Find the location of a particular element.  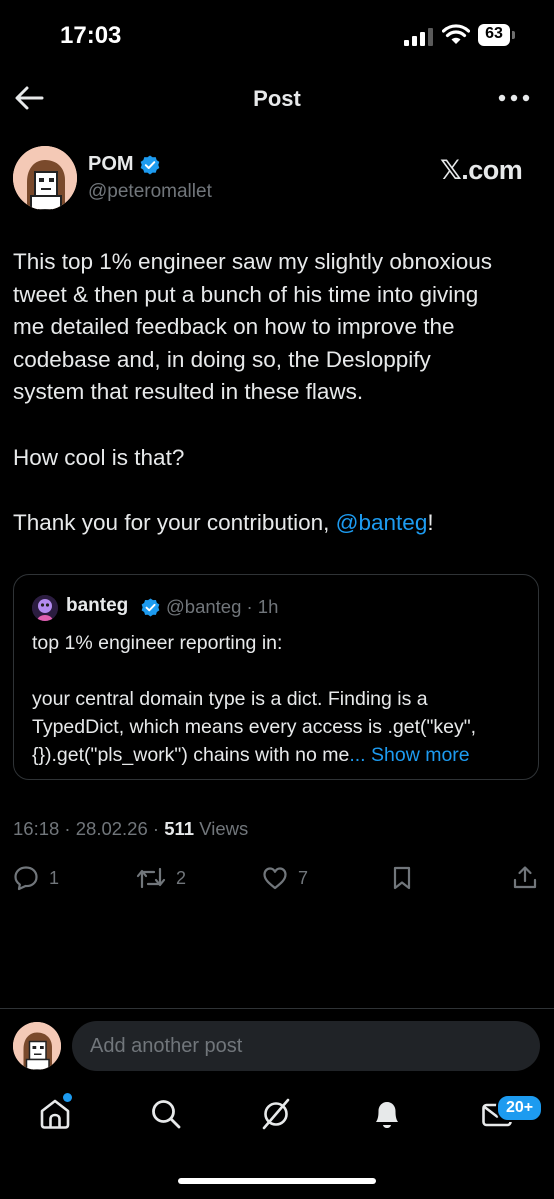

reply-button: 1 is located at coordinates (36, 878).